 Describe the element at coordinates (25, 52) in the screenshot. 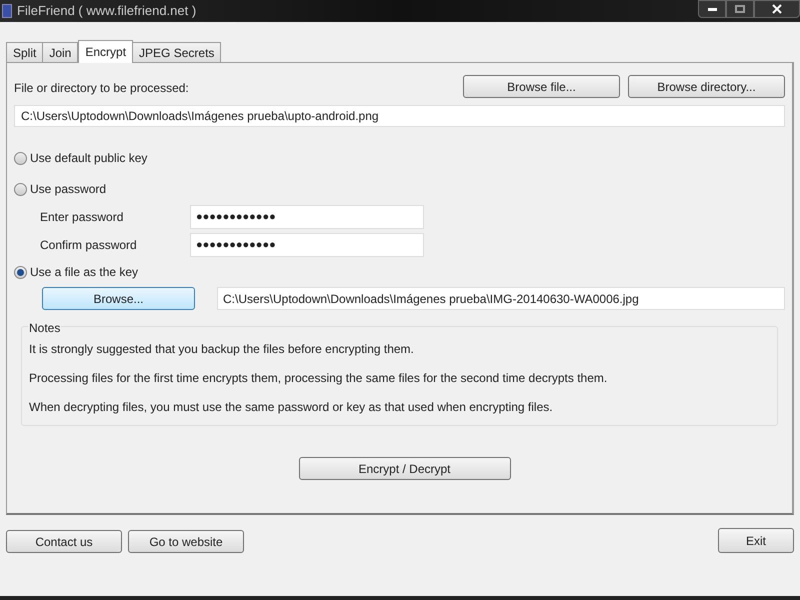

I see `tab: Split` at that location.